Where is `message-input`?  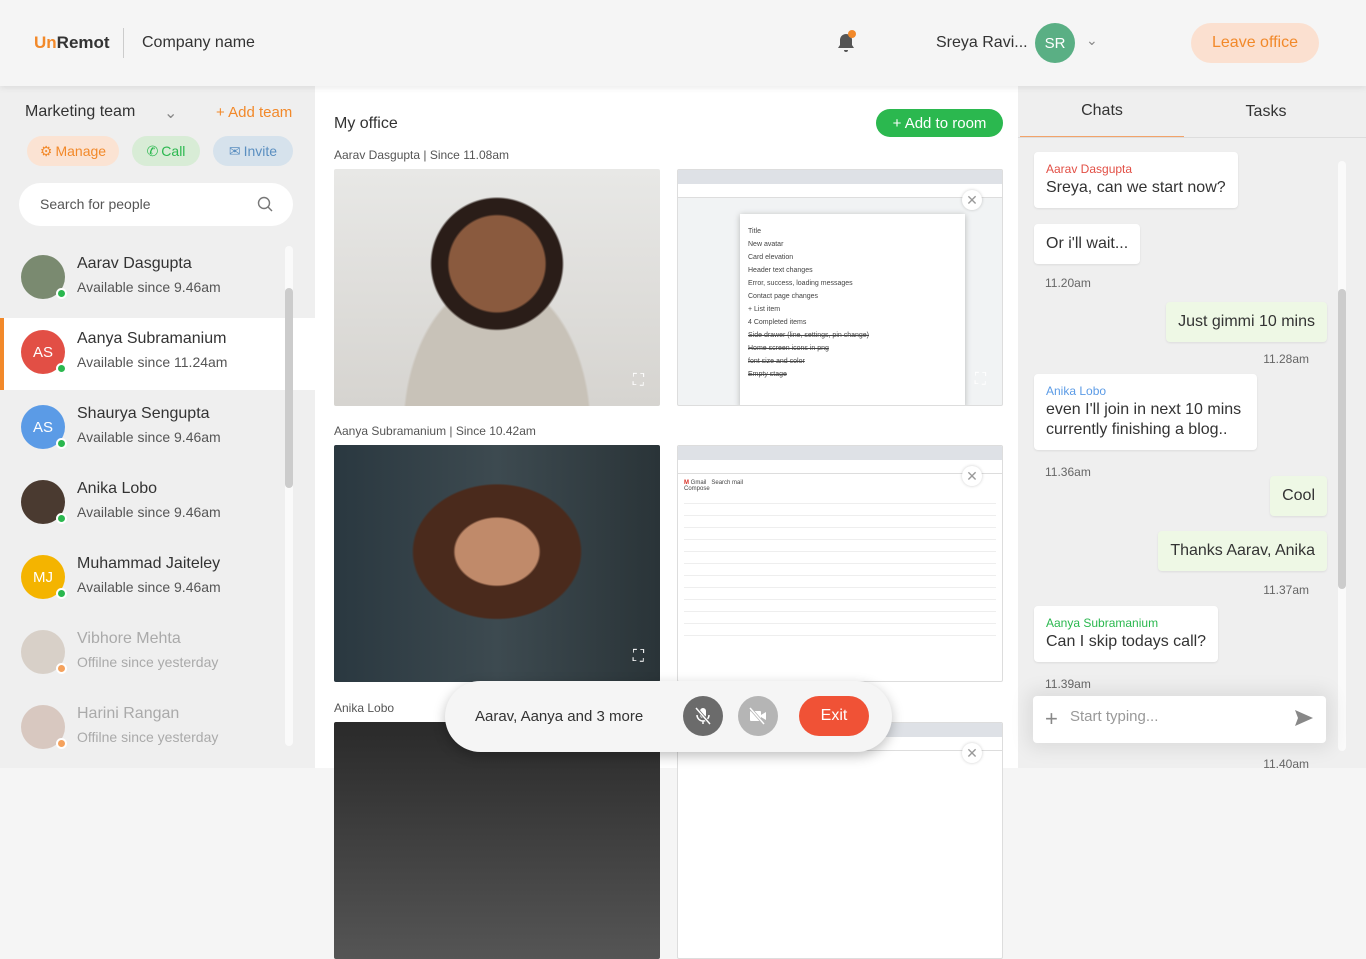 message-input is located at coordinates (1175, 716).